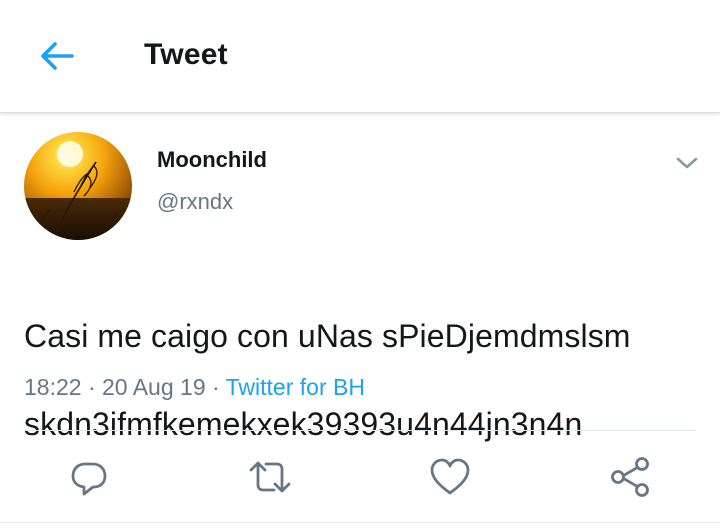  Describe the element at coordinates (295, 387) in the screenshot. I see `tweet-source-link: Twitter for BH` at that location.